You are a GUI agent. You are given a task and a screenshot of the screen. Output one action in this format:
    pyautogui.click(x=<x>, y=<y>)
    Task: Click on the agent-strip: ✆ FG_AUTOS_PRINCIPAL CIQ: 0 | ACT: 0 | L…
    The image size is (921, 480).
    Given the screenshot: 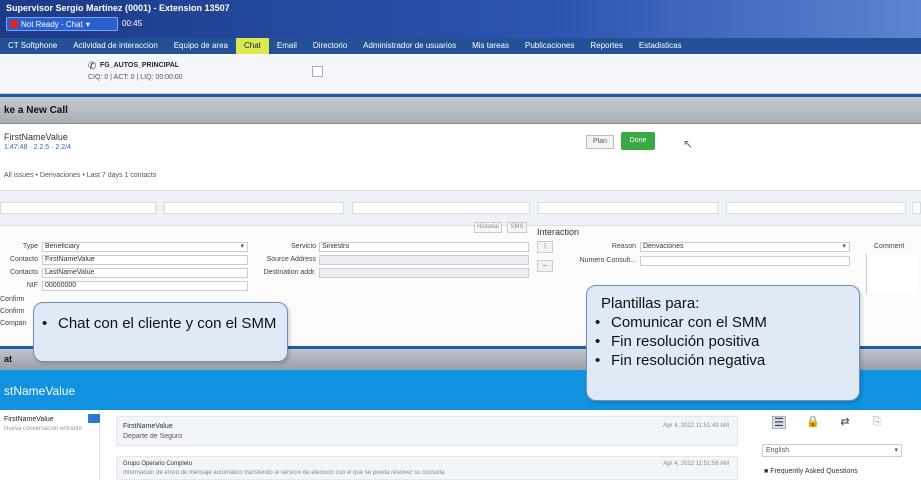 What is the action you would take?
    pyautogui.click(x=460, y=74)
    